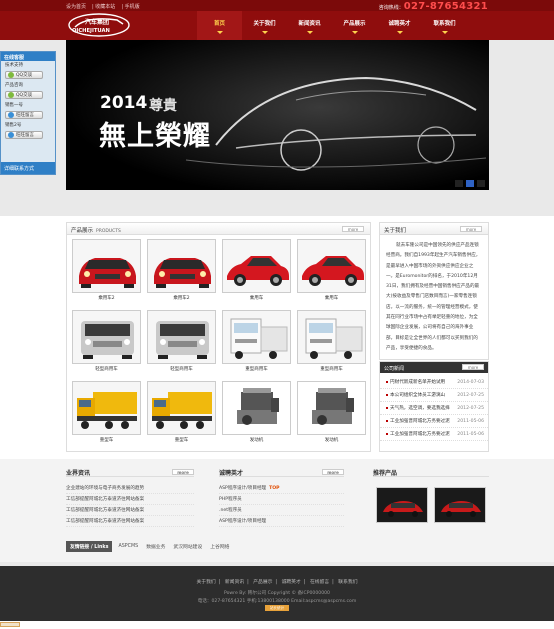  What do you see at coordinates (11, 115) in the screenshot?
I see `wangwang-icon` at bounding box center [11, 115].